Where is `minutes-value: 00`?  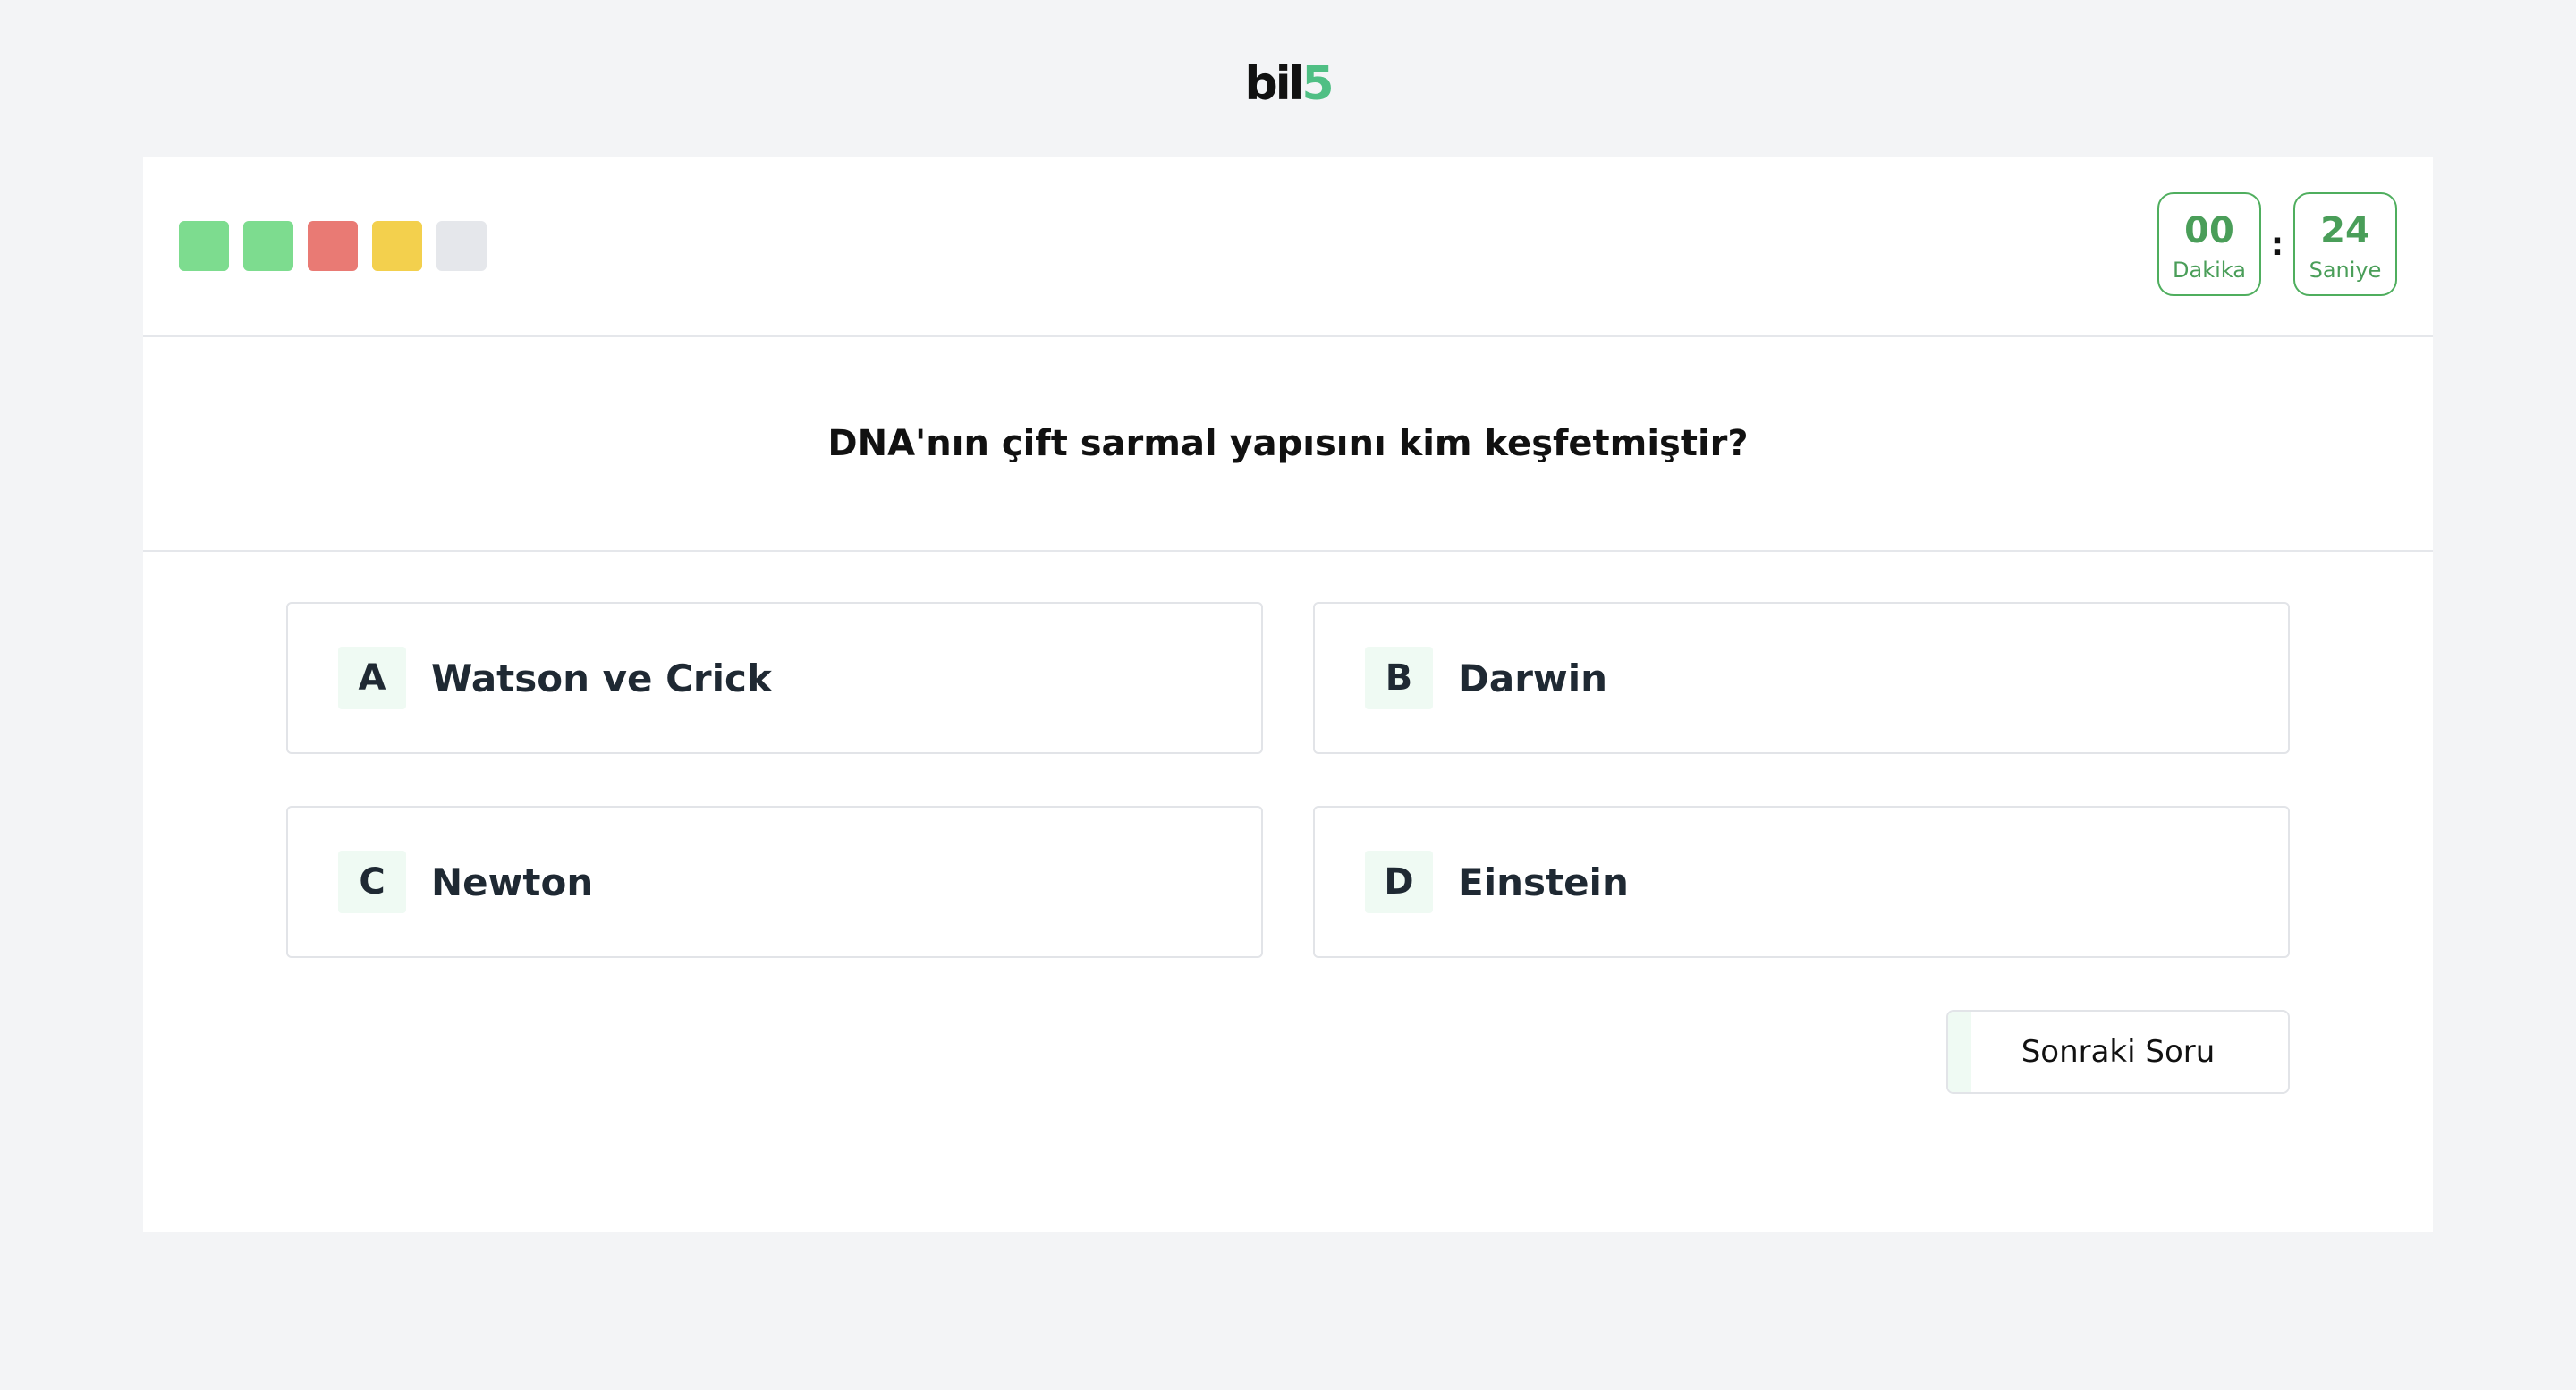 minutes-value: 00 is located at coordinates (2209, 230).